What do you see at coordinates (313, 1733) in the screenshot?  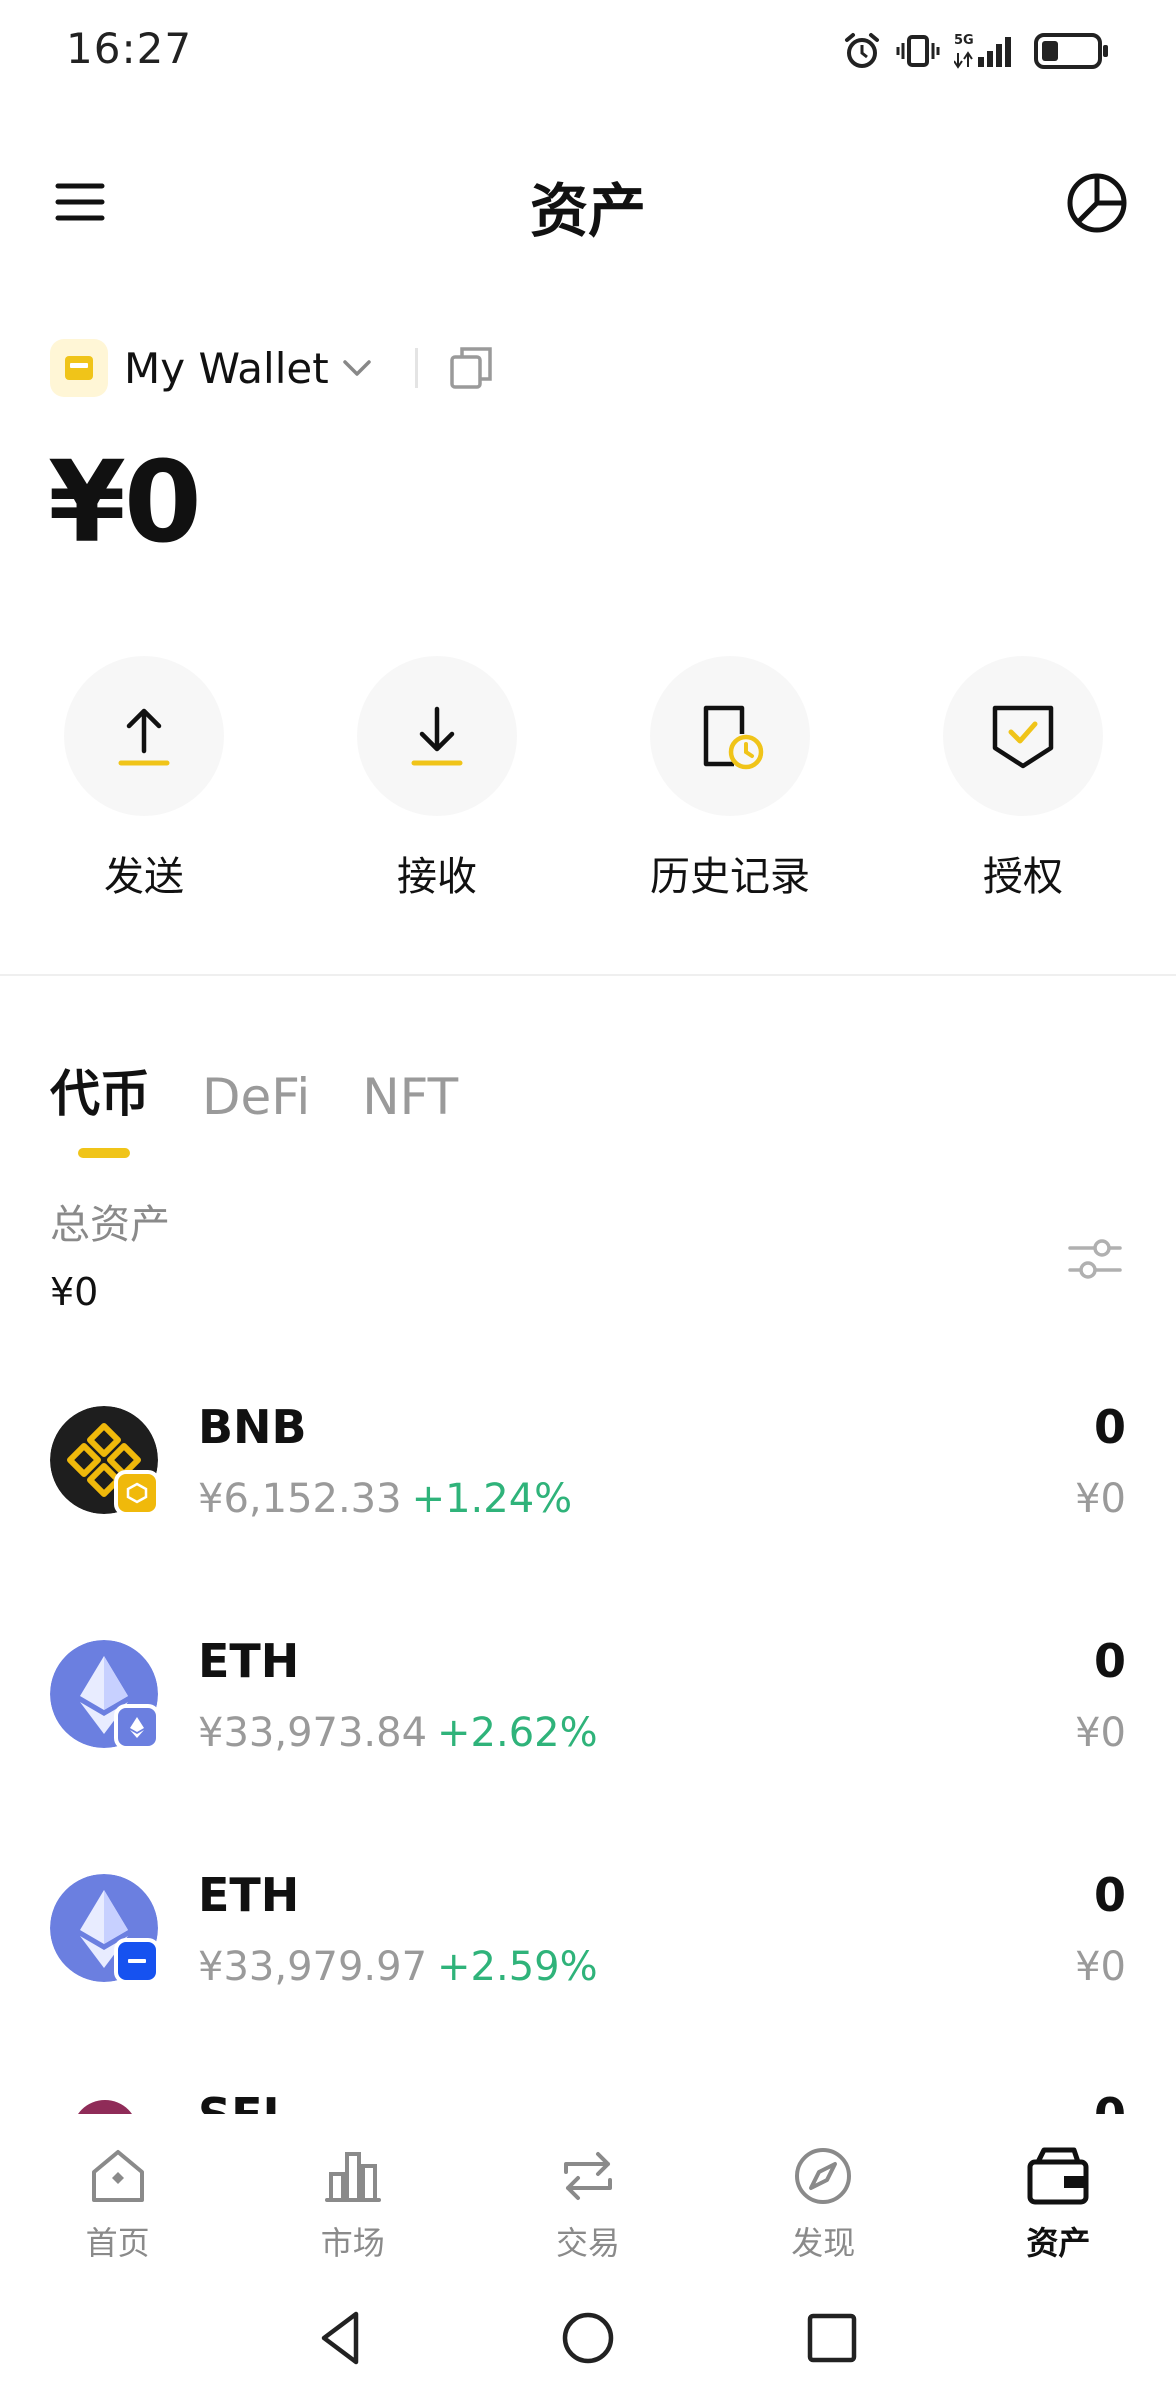 I see `token-price: ¥33,973.84` at bounding box center [313, 1733].